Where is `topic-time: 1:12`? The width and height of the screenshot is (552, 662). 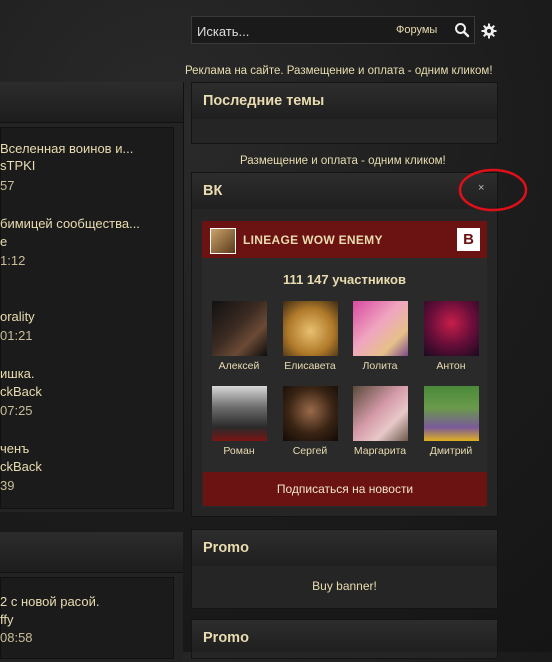 topic-time: 1:12 is located at coordinates (13, 260).